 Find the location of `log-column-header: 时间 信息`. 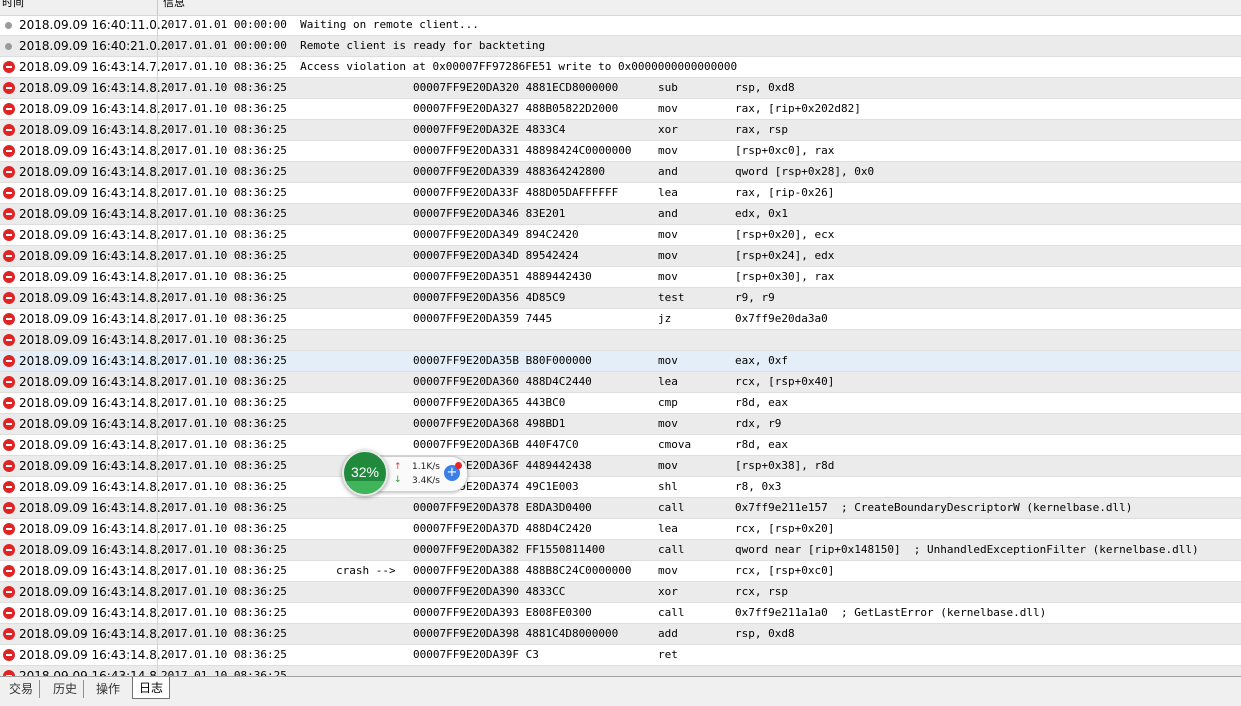

log-column-header: 时间 信息 is located at coordinates (620, 8).